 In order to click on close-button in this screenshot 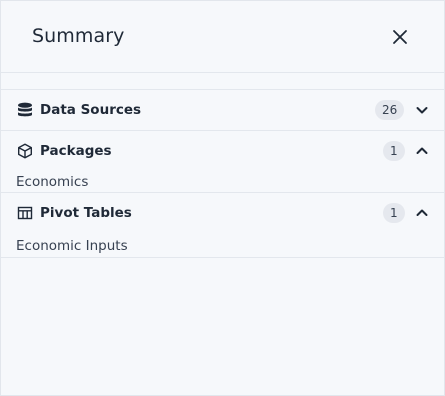, I will do `click(400, 37)`.